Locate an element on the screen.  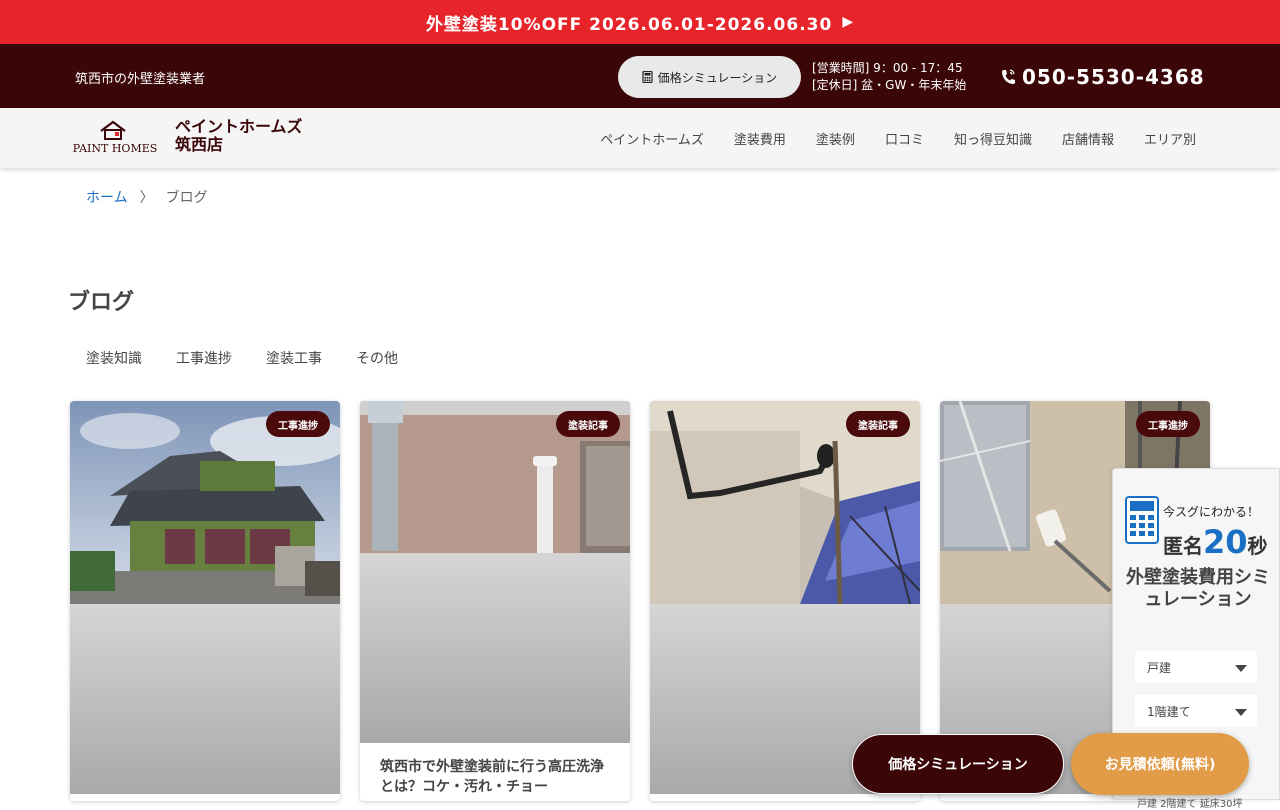
anon-suffix: 秒 is located at coordinates (1257, 546).